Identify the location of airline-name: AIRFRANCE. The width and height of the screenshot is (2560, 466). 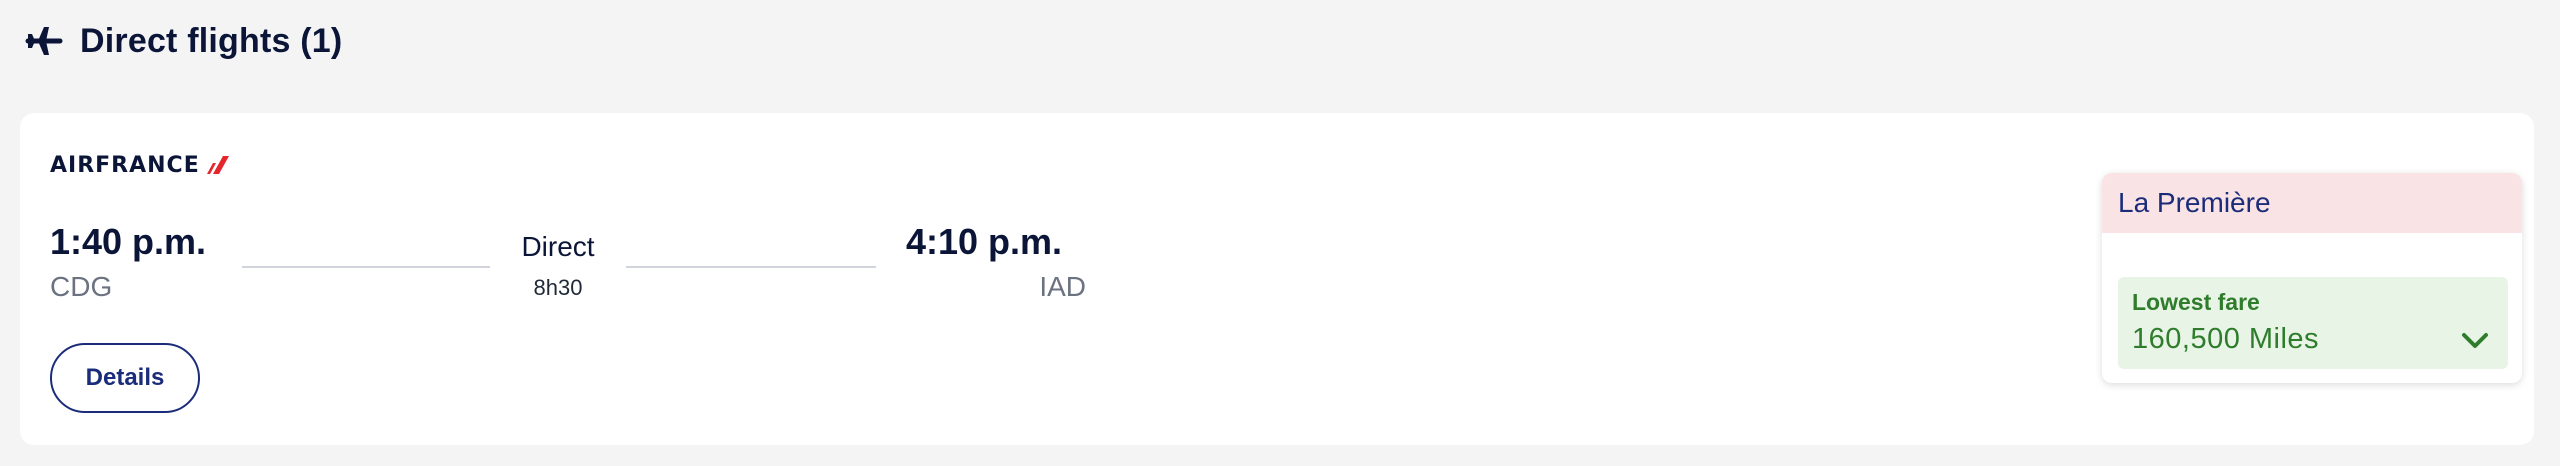
(125, 165).